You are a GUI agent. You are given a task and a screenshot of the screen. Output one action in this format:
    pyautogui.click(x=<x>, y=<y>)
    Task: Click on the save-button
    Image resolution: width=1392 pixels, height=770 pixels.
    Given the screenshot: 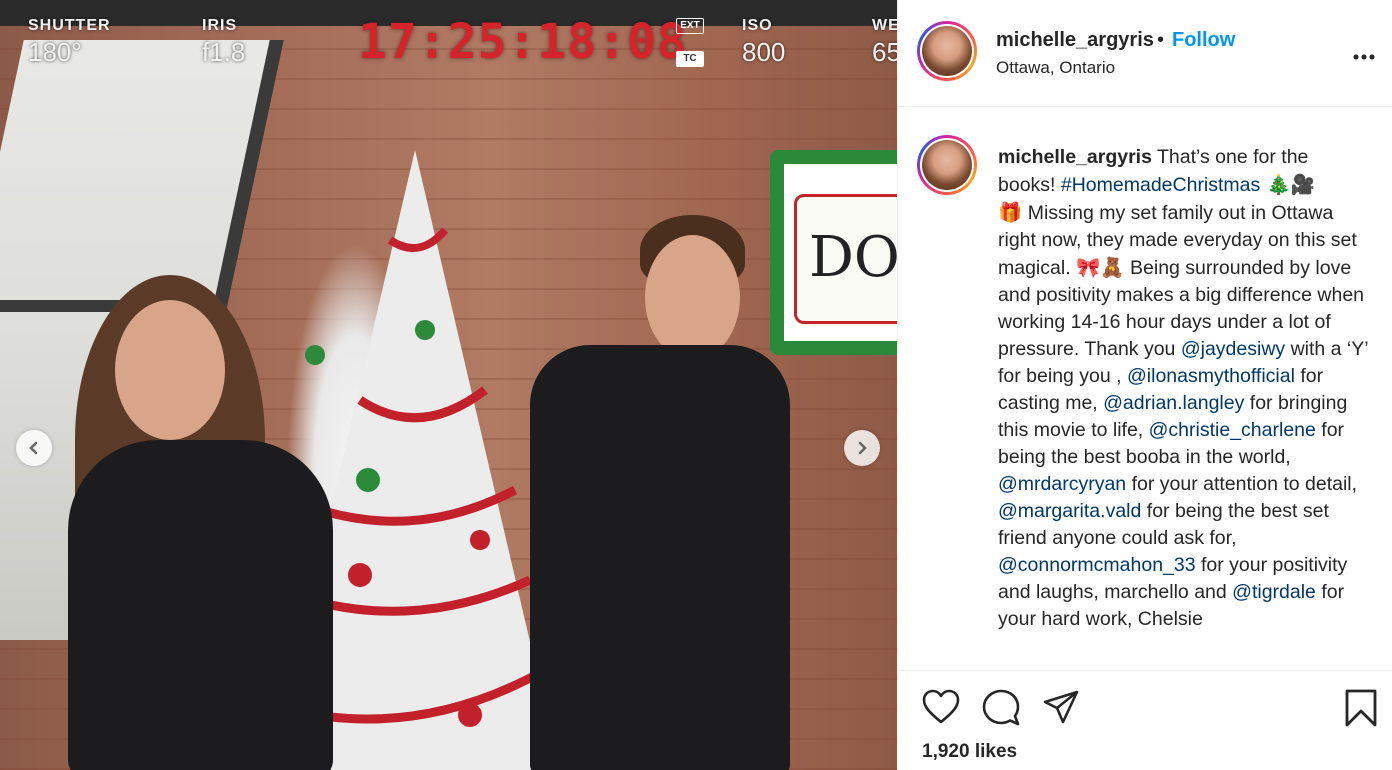 What is the action you would take?
    pyautogui.click(x=1361, y=710)
    